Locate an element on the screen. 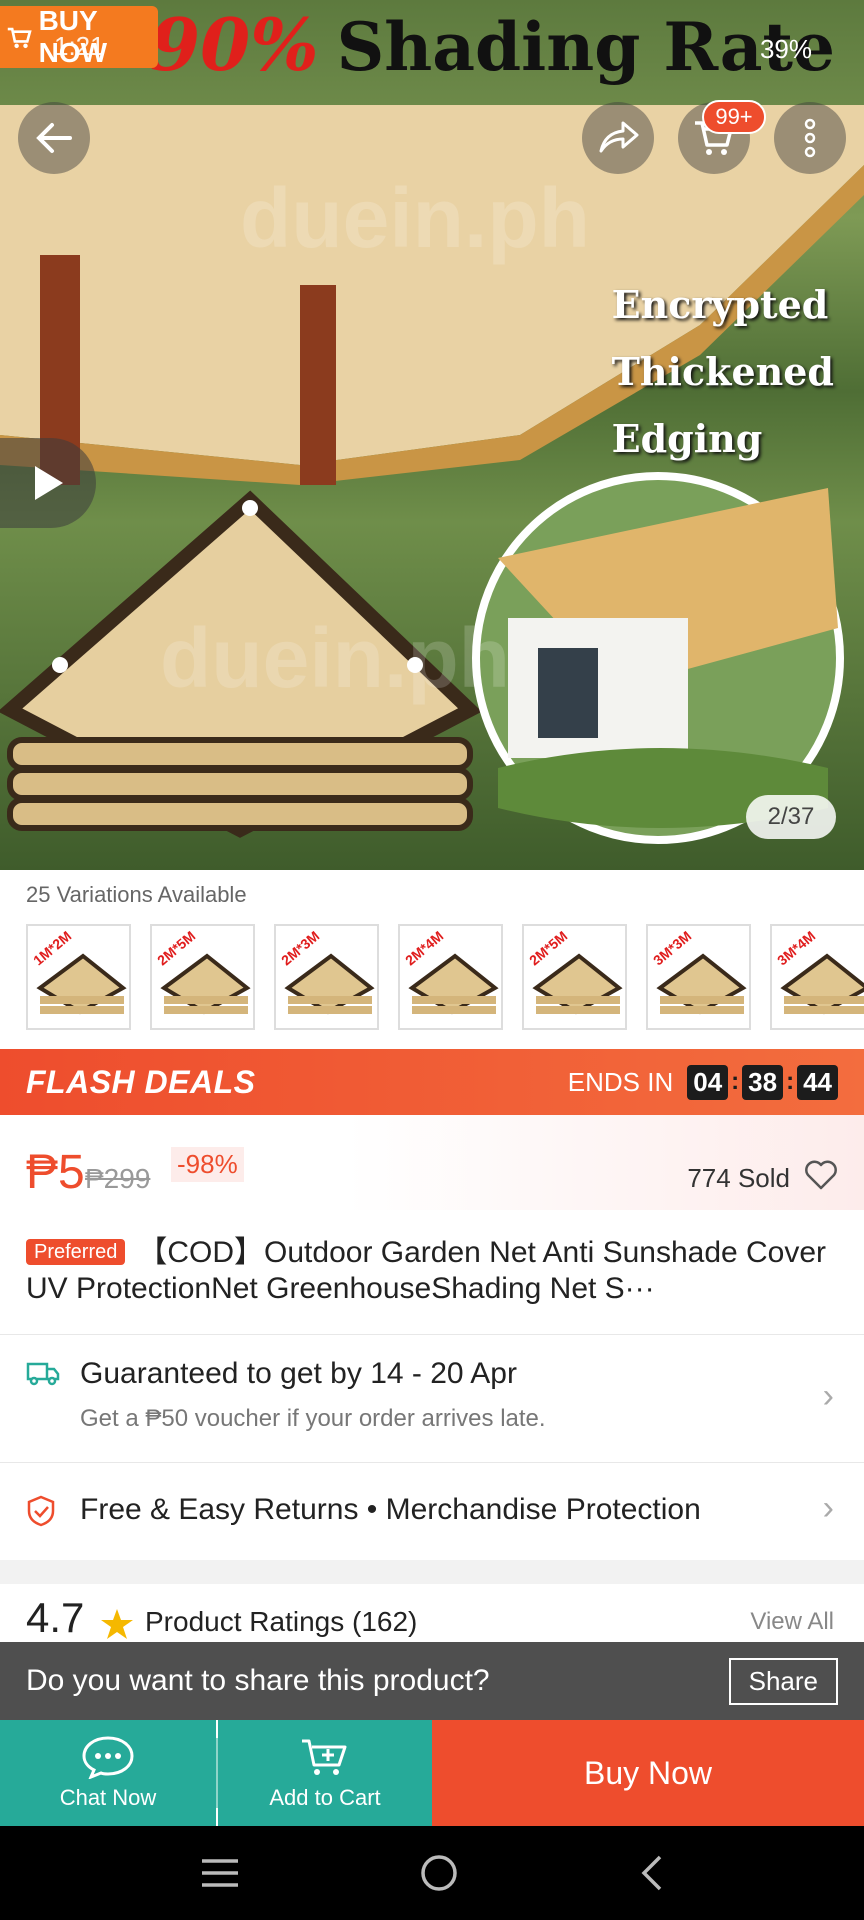 This screenshot has height=1920, width=864. countdown-minutes: 38 is located at coordinates (763, 1082).